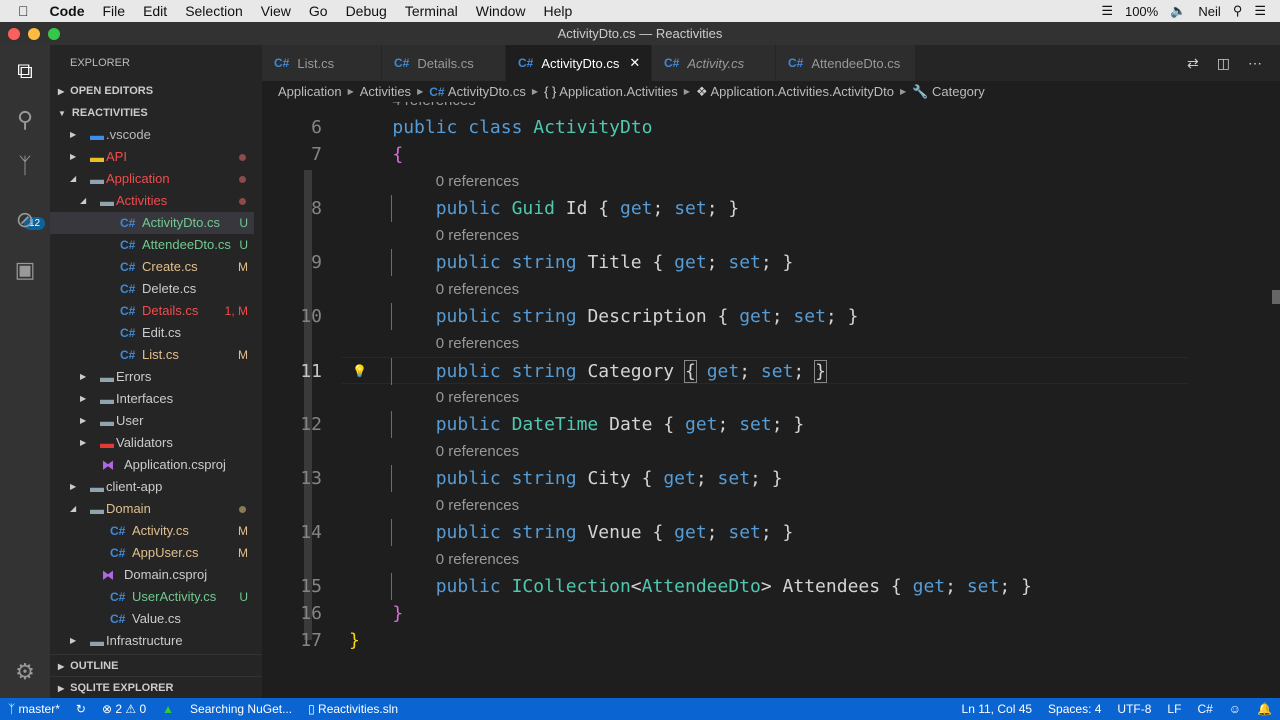 This screenshot has width=1280, height=720. What do you see at coordinates (152, 443) in the screenshot?
I see `tree-item-validators: ▶ ▬ Validators` at bounding box center [152, 443].